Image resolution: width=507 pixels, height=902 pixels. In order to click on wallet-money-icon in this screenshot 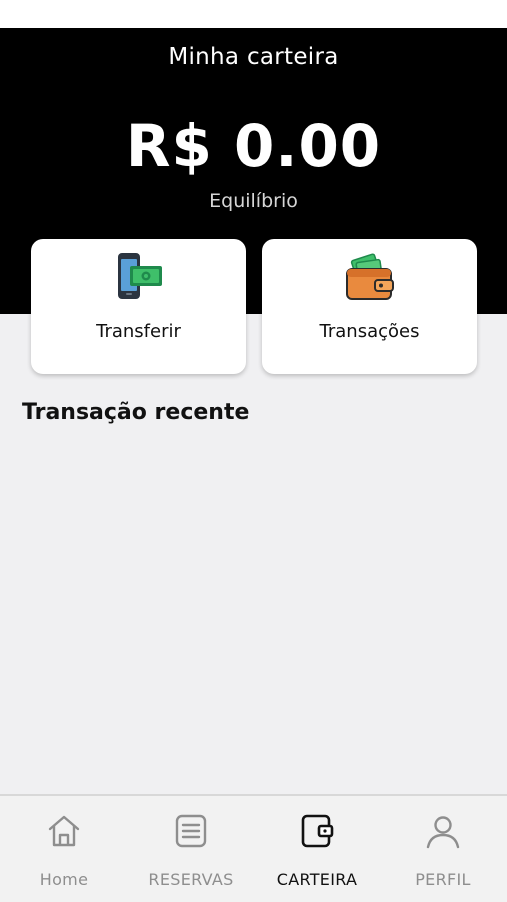, I will do `click(369, 276)`.